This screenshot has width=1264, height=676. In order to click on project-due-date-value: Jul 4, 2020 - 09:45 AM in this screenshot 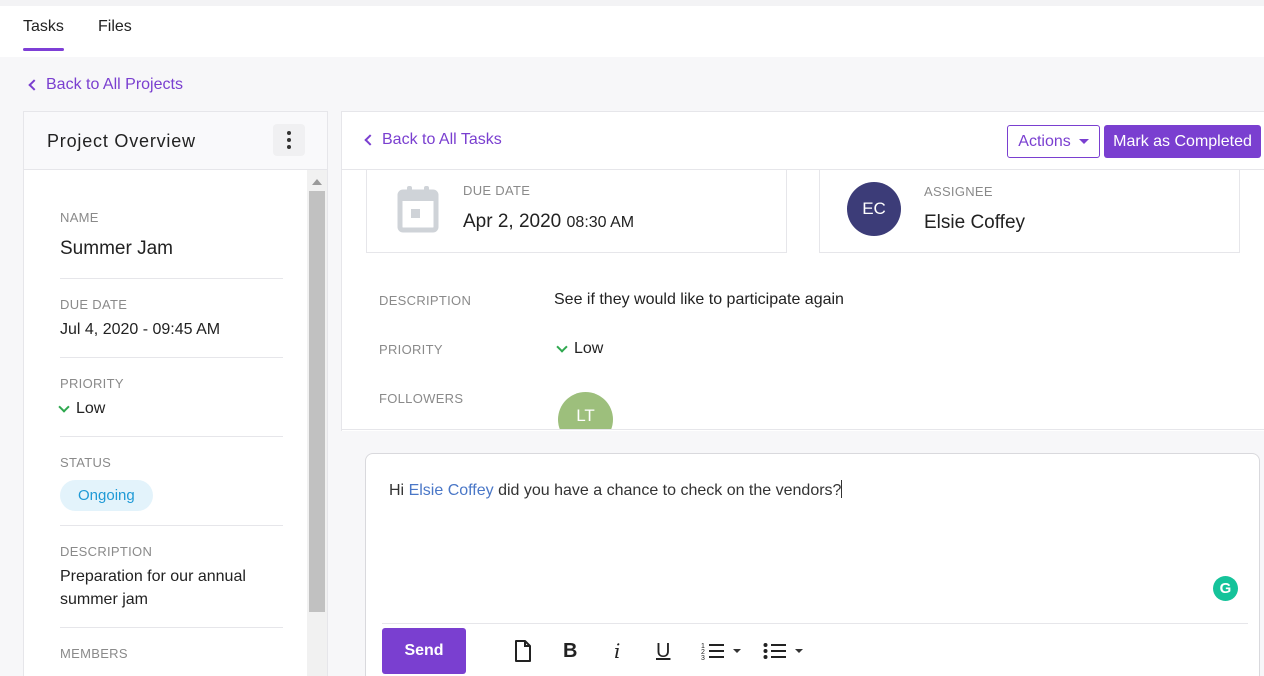, I will do `click(140, 329)`.